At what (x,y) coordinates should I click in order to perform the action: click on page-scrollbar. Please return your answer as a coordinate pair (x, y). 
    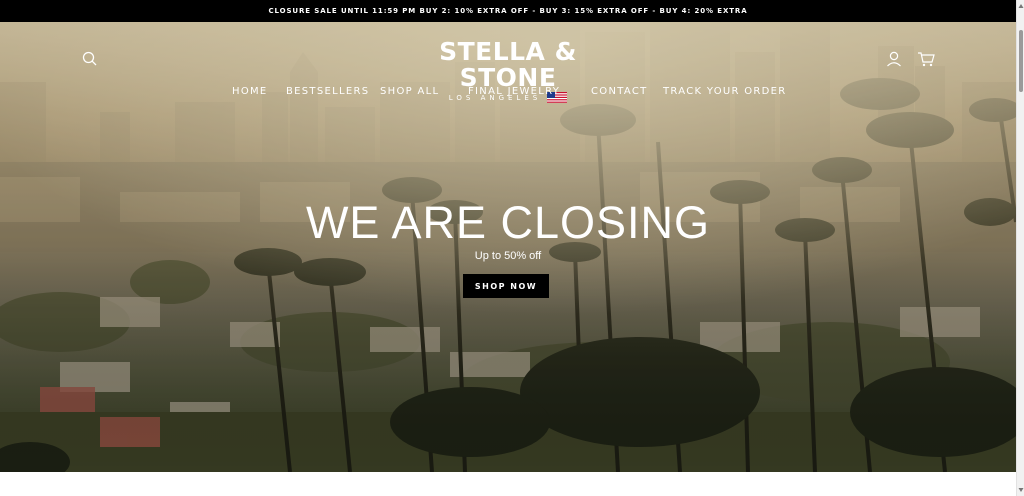
    Looking at the image, I should click on (1020, 248).